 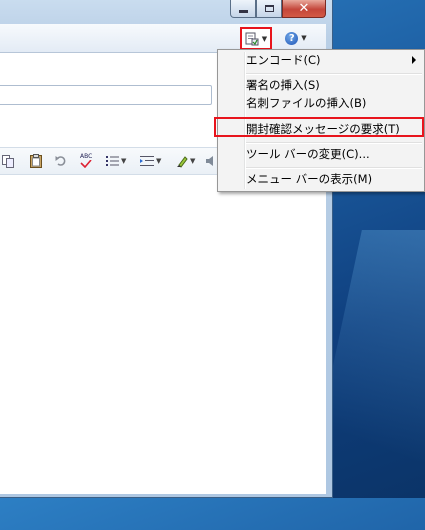 What do you see at coordinates (319, 127) in the screenshot?
I see `annotation-highlight` at bounding box center [319, 127].